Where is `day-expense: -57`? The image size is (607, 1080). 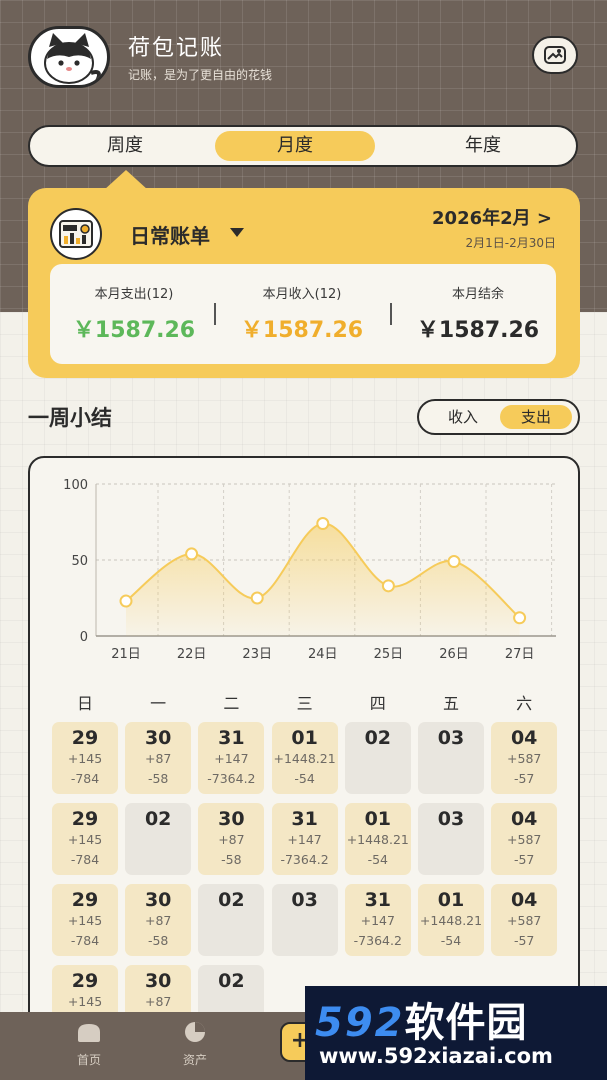
day-expense: -57 is located at coordinates (524, 778).